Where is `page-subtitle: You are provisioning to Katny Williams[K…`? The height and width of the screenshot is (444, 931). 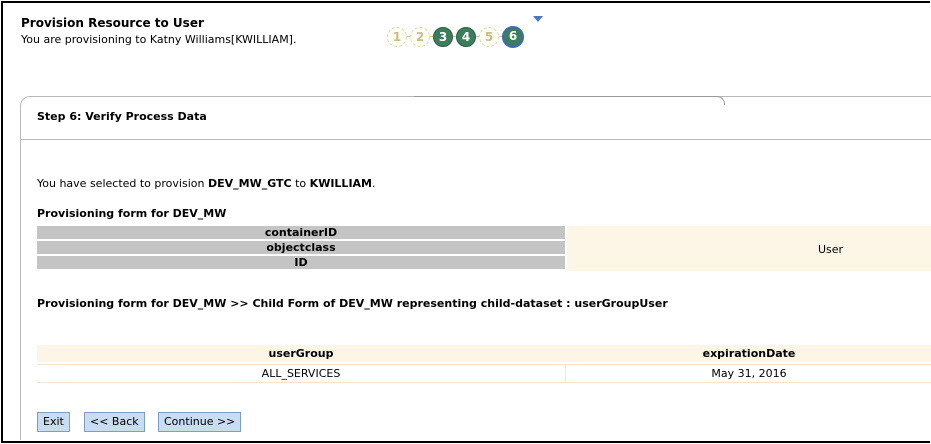
page-subtitle: You are provisioning to Katny Williams[K… is located at coordinates (159, 39).